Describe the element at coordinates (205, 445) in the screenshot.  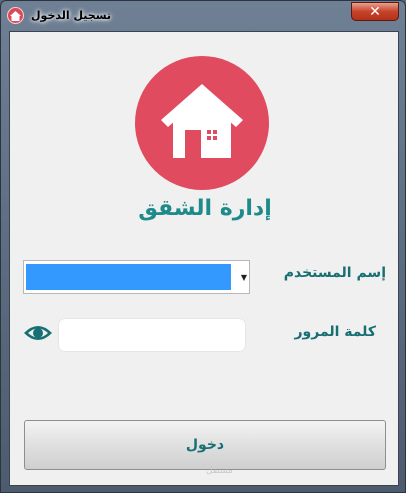
I see `login-button: دخول` at that location.